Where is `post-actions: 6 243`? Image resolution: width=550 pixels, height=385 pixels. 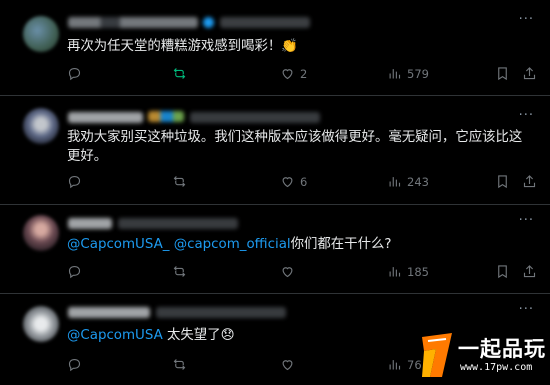
post-actions: 6 243 is located at coordinates (301, 183).